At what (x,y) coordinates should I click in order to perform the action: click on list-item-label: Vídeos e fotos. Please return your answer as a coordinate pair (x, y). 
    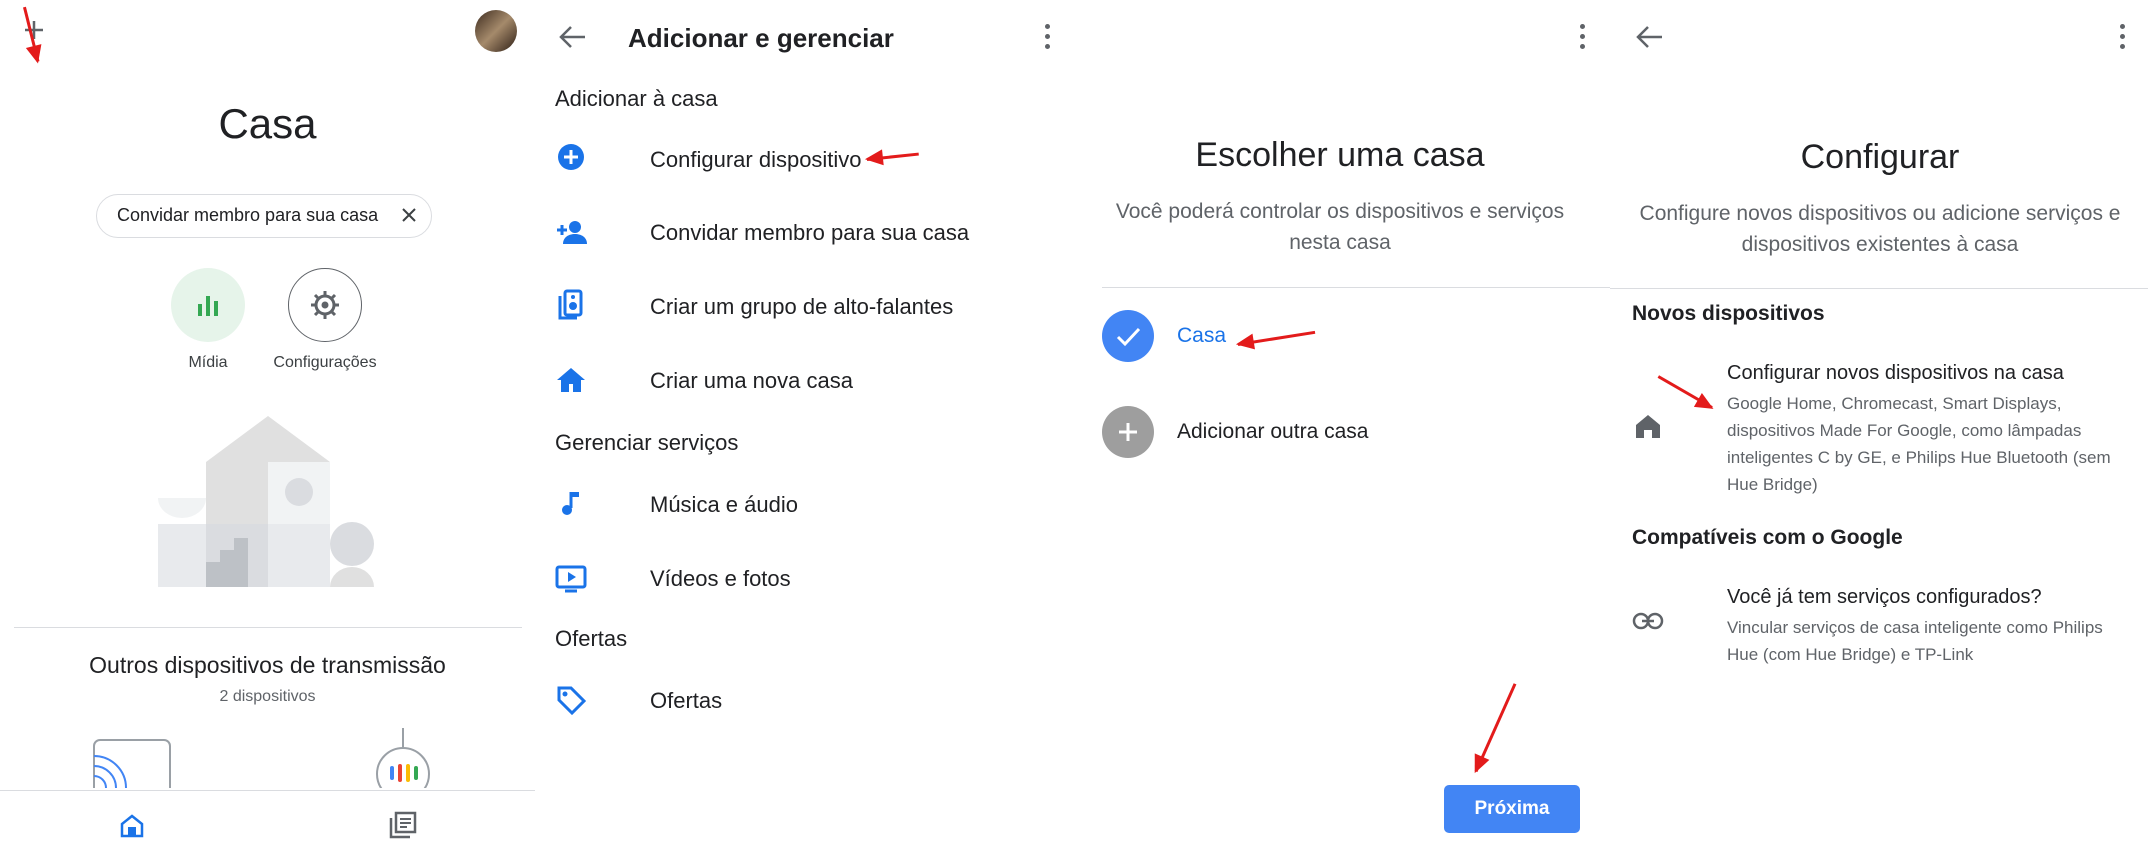
    Looking at the image, I should click on (720, 578).